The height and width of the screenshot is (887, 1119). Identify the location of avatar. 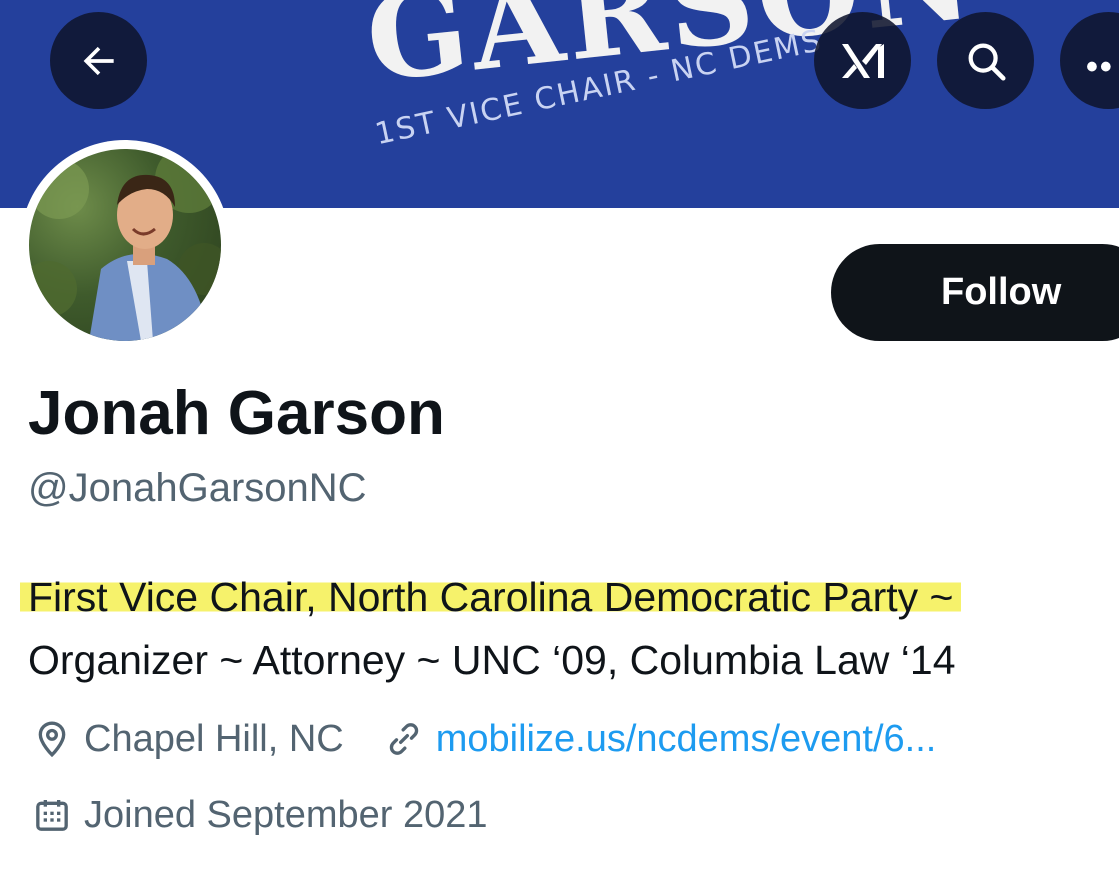
(125, 245).